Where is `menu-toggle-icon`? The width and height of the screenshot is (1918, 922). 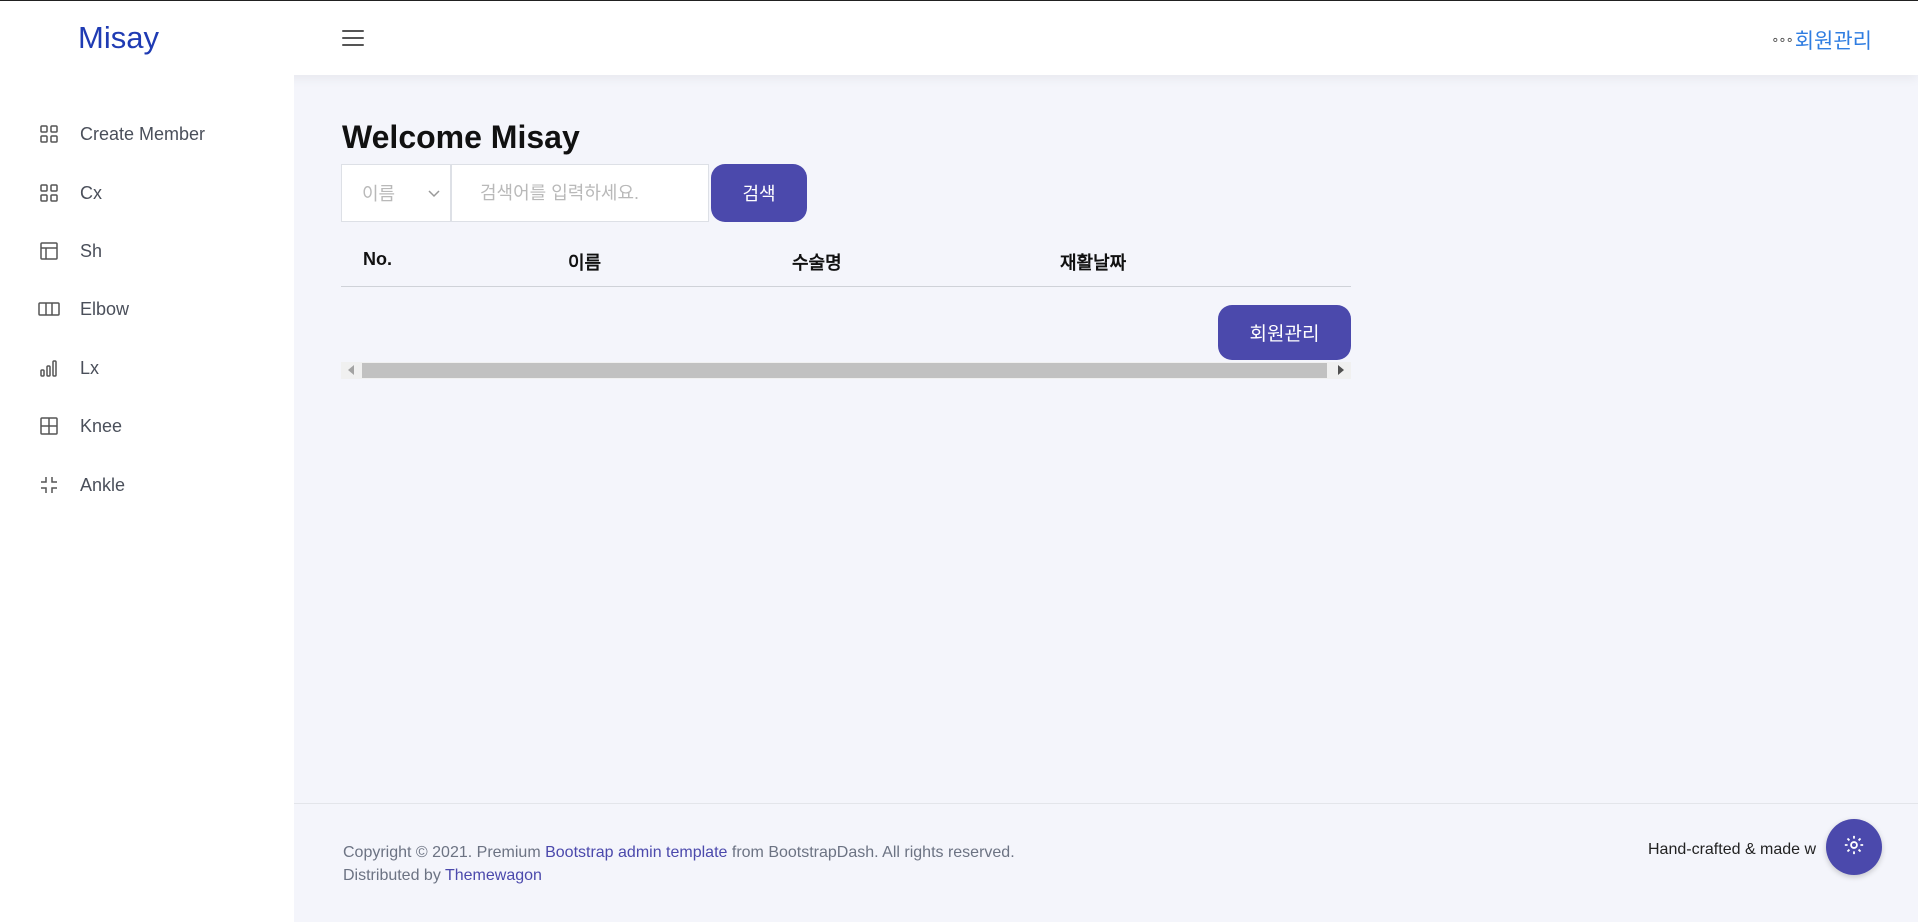 menu-toggle-icon is located at coordinates (353, 39).